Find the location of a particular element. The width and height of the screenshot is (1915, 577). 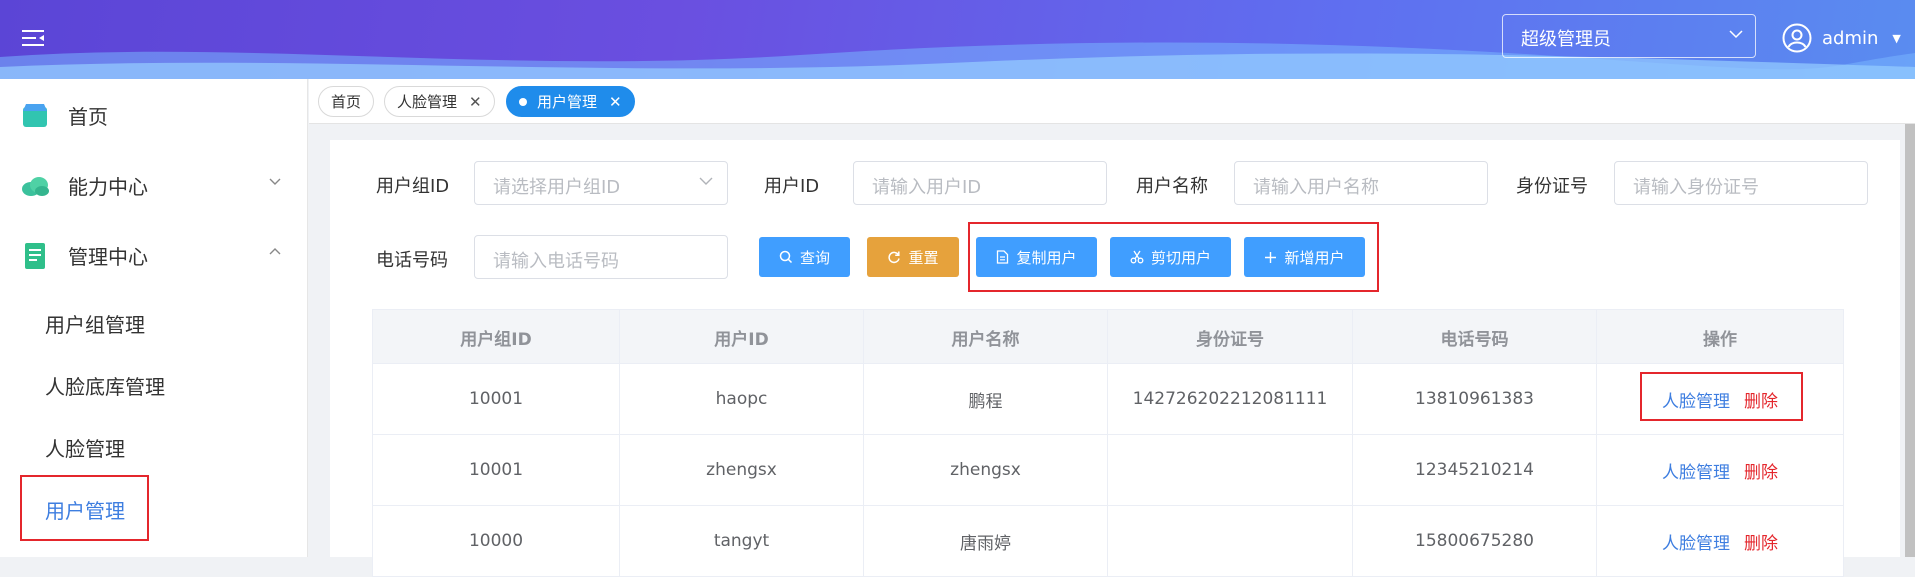

top-header: 超级管理员 admin ▼ is located at coordinates (957, 39).